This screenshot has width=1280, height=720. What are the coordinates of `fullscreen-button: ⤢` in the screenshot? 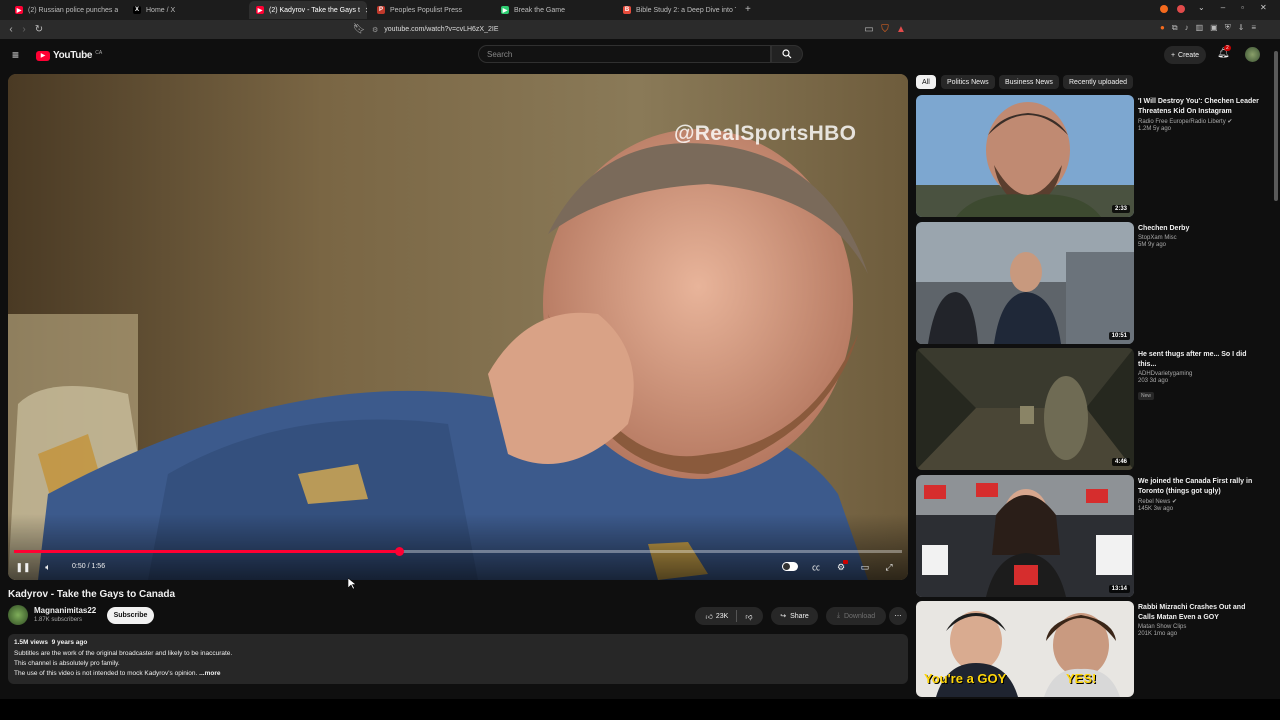 It's located at (889, 567).